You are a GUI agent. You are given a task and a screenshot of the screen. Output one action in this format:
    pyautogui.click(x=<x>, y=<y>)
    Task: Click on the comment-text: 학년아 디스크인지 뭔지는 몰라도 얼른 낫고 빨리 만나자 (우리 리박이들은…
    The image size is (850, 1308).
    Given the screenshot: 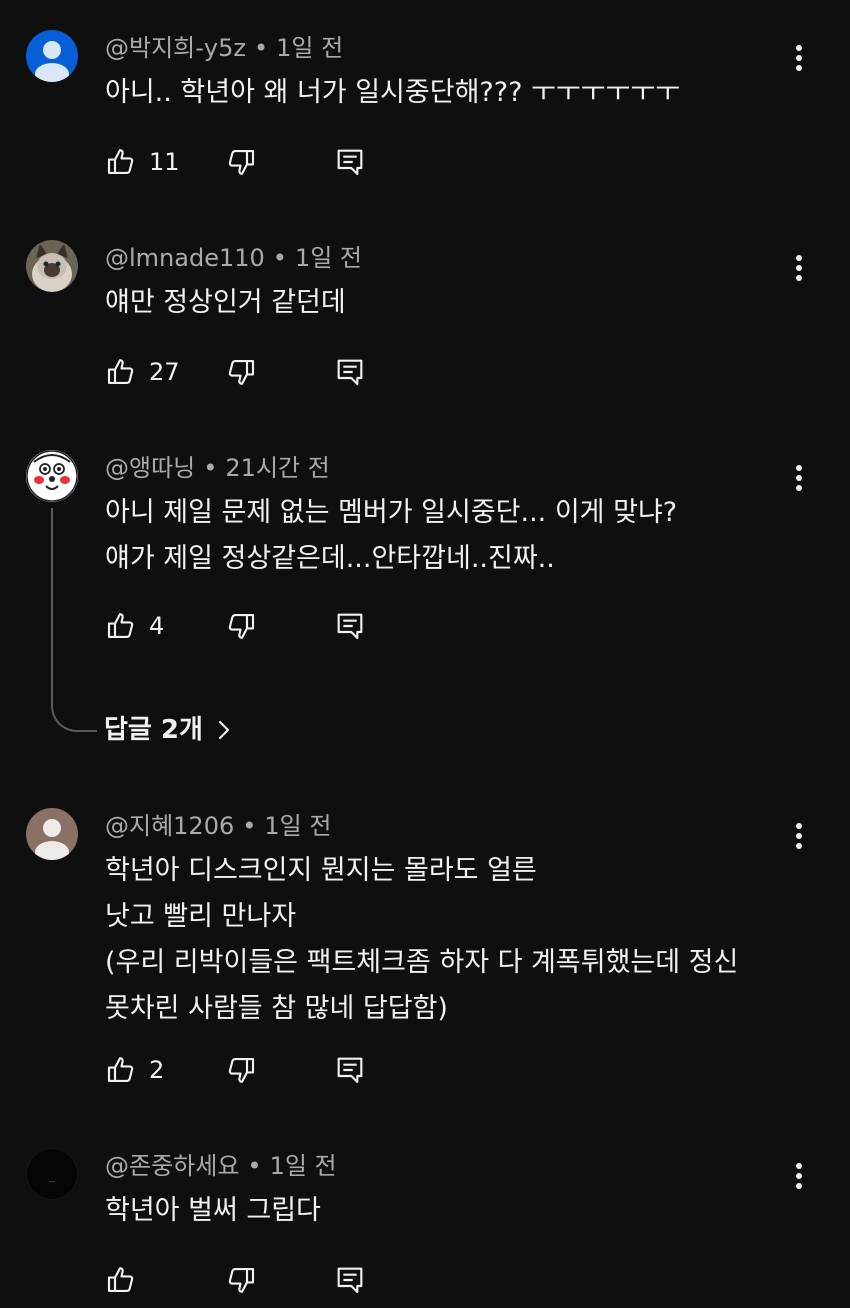 What is the action you would take?
    pyautogui.click(x=421, y=940)
    